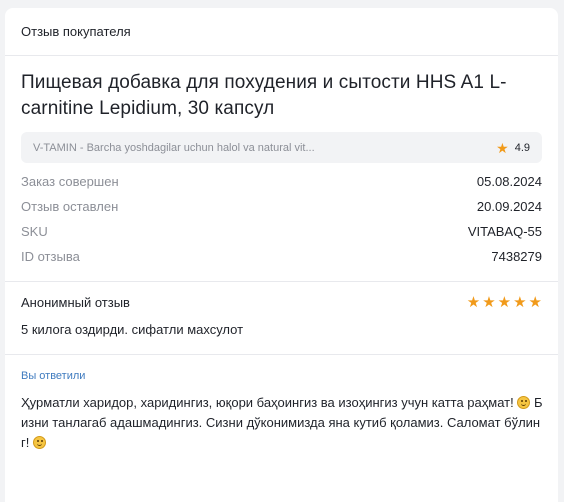  I want to click on meta-value: 05.08.2024, so click(509, 181).